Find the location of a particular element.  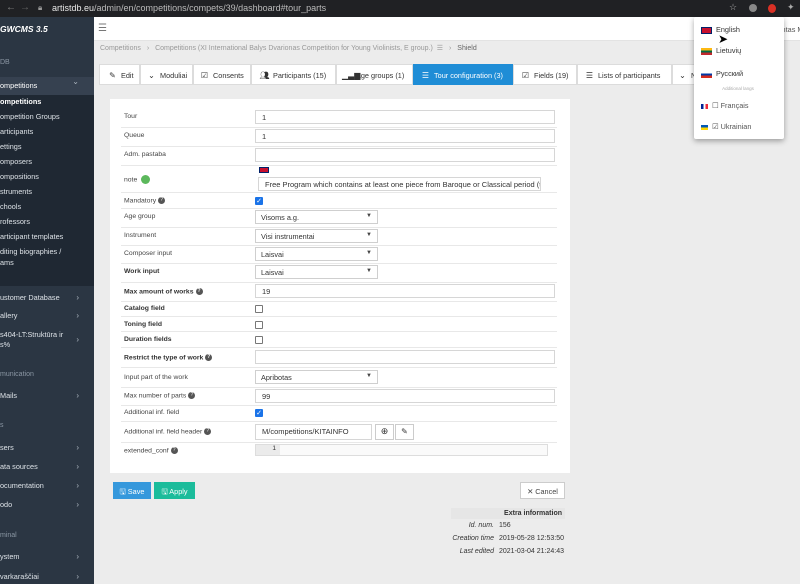

tab-fields: ☑ Fields (19) is located at coordinates (545, 74).